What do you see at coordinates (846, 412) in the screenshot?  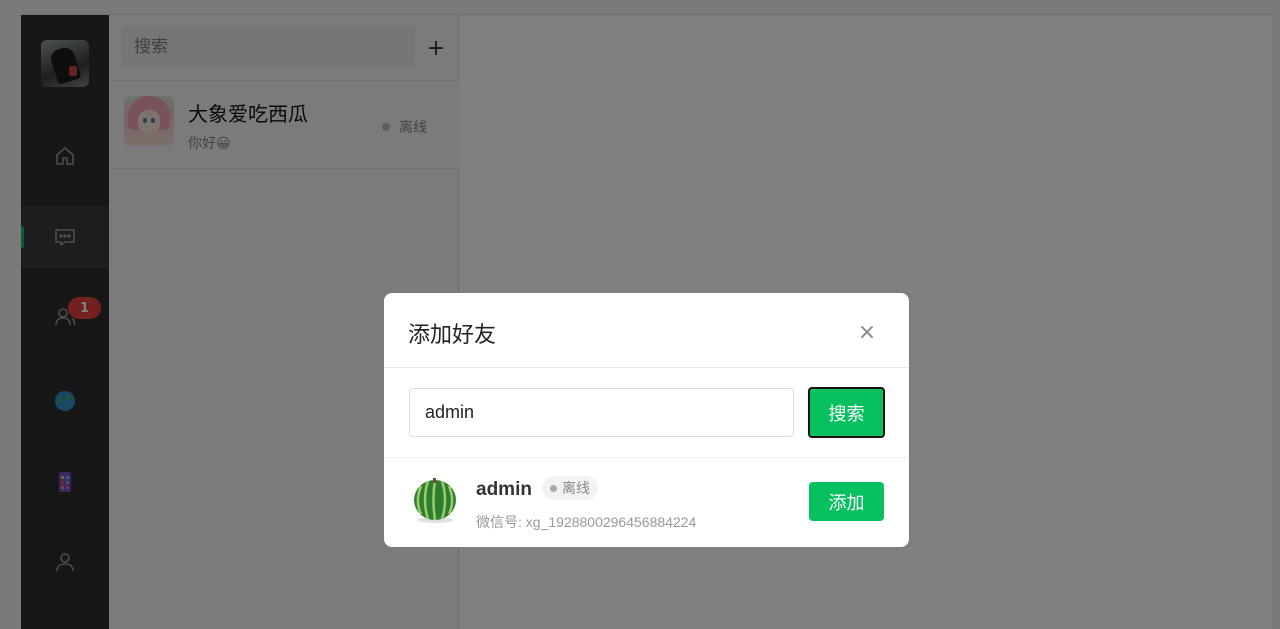 I see `search-button: 搜索` at bounding box center [846, 412].